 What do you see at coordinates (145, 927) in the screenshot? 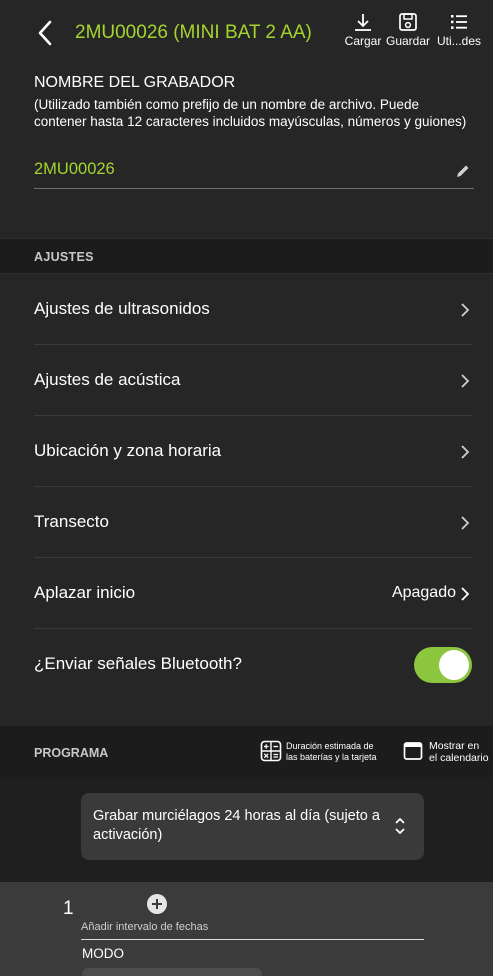
I see `add-interval-label: Añadir intervalo de fechas` at bounding box center [145, 927].